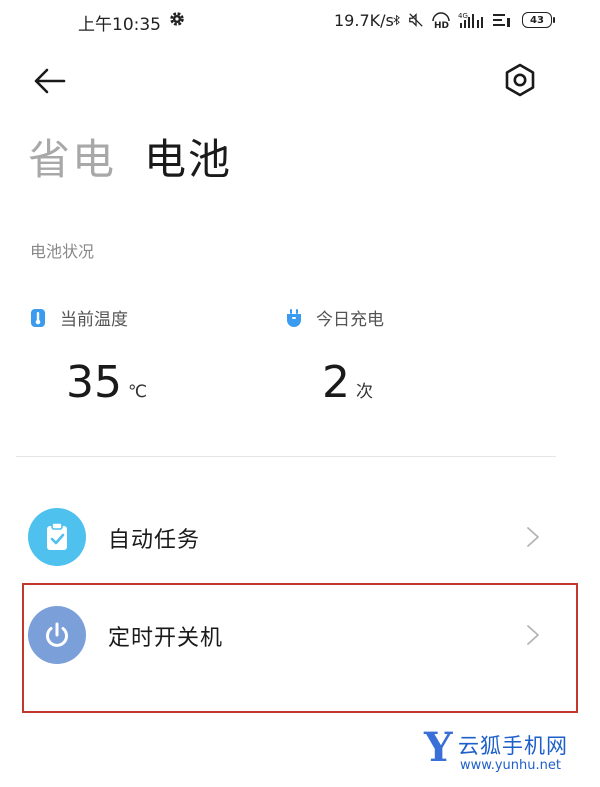 The width and height of the screenshot is (600, 787). I want to click on stat-temperature: 当前温度 35 ℃, so click(88, 356).